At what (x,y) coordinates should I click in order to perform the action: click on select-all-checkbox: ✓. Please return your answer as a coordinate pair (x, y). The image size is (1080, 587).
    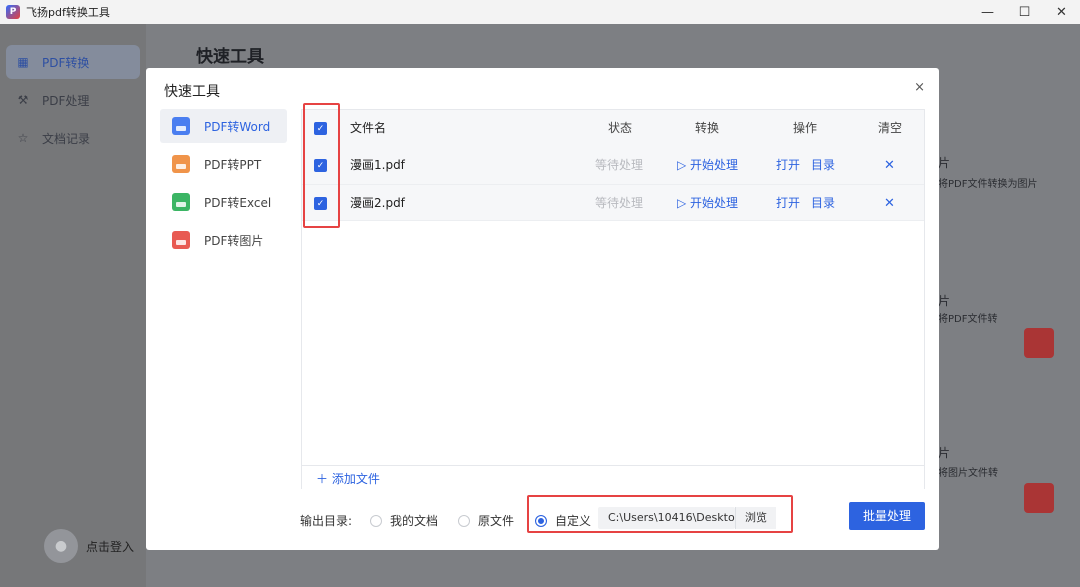
    Looking at the image, I should click on (320, 128).